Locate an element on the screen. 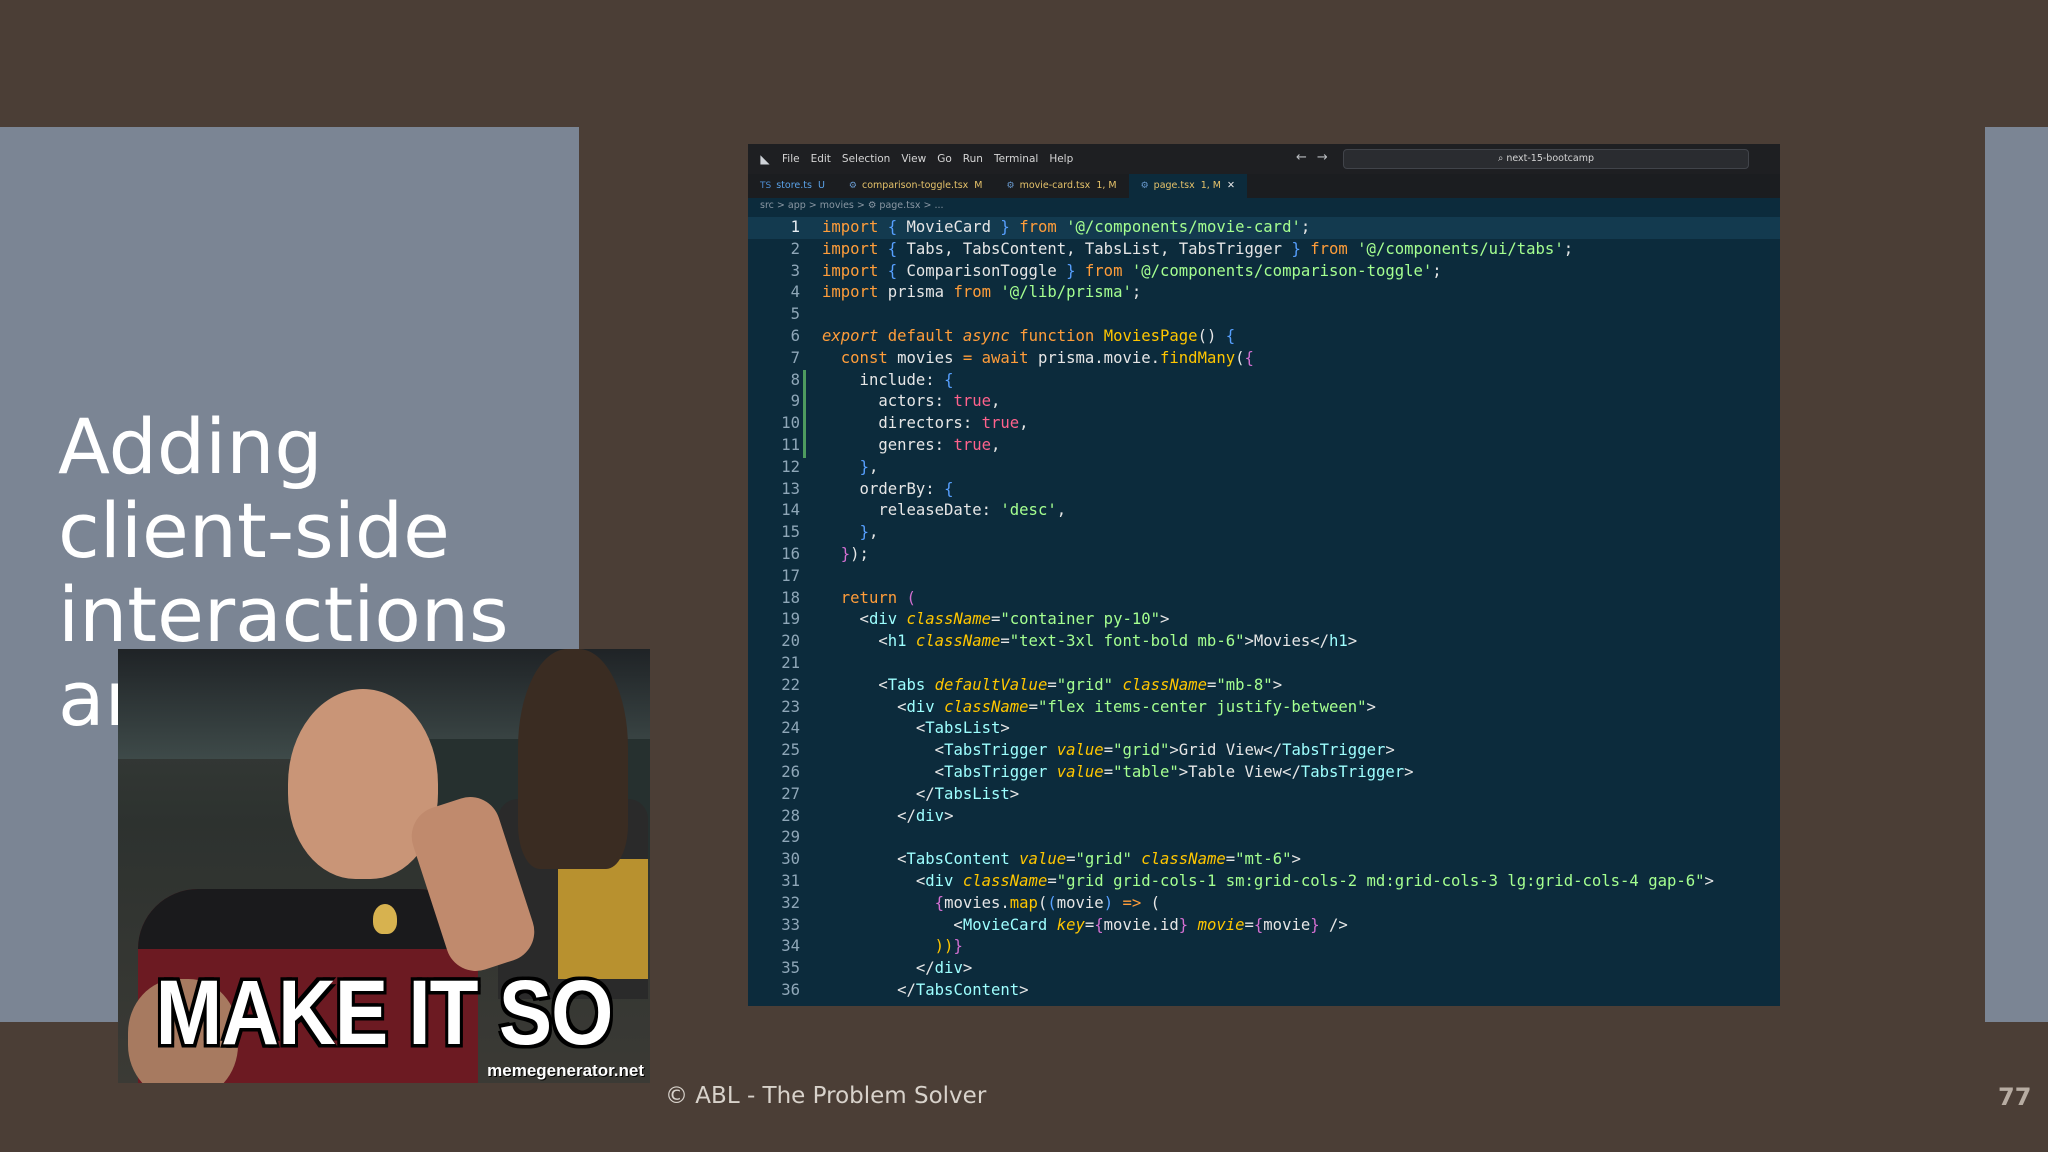 The width and height of the screenshot is (2048, 1152). code-line: 21 is located at coordinates (1264, 664).